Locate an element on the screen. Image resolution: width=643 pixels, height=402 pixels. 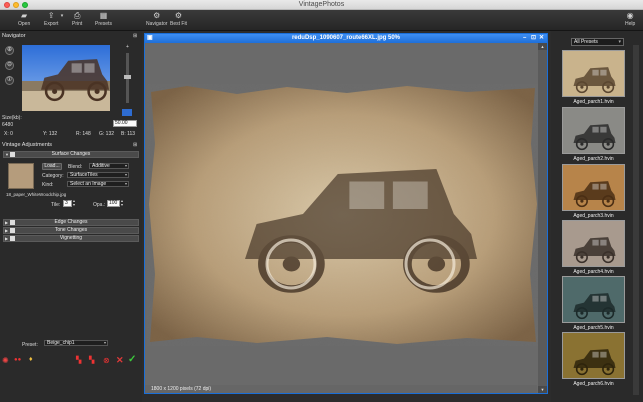
folder-icon: ▰ is located at coordinates (24, 15).